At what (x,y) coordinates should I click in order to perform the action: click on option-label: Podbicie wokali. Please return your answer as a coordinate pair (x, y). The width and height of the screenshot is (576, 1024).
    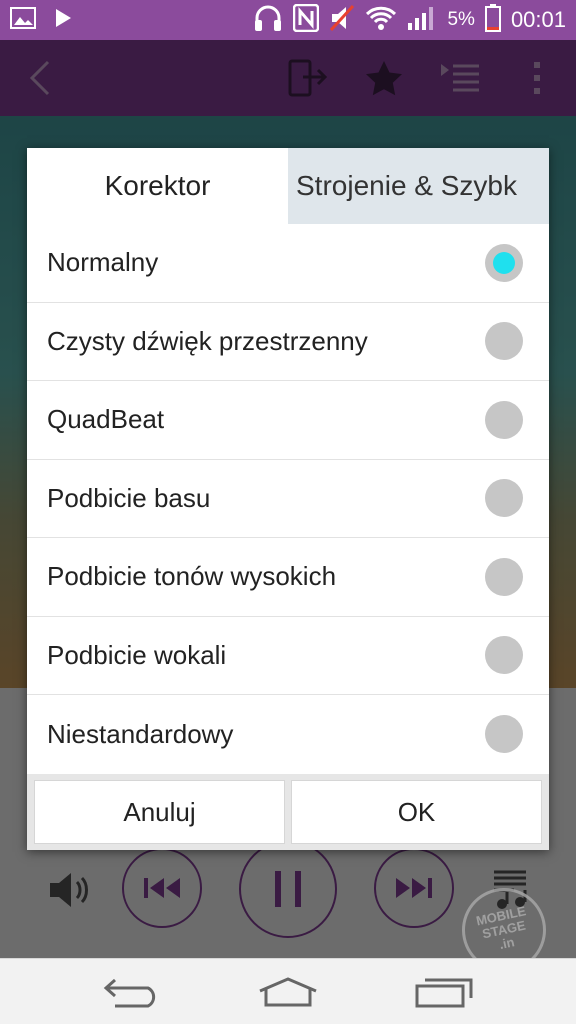
    Looking at the image, I should click on (137, 654).